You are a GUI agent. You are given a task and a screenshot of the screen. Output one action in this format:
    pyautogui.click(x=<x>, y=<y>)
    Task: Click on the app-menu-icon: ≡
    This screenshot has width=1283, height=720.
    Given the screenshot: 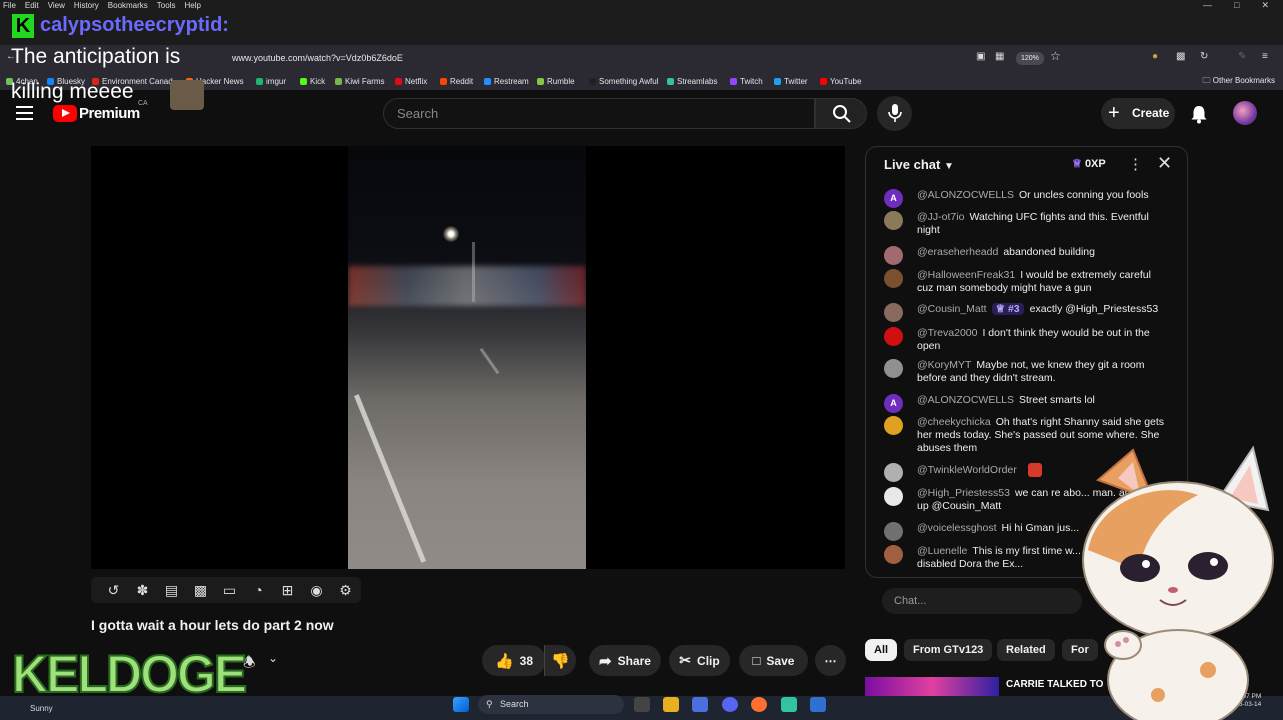 What is the action you would take?
    pyautogui.click(x=1265, y=56)
    